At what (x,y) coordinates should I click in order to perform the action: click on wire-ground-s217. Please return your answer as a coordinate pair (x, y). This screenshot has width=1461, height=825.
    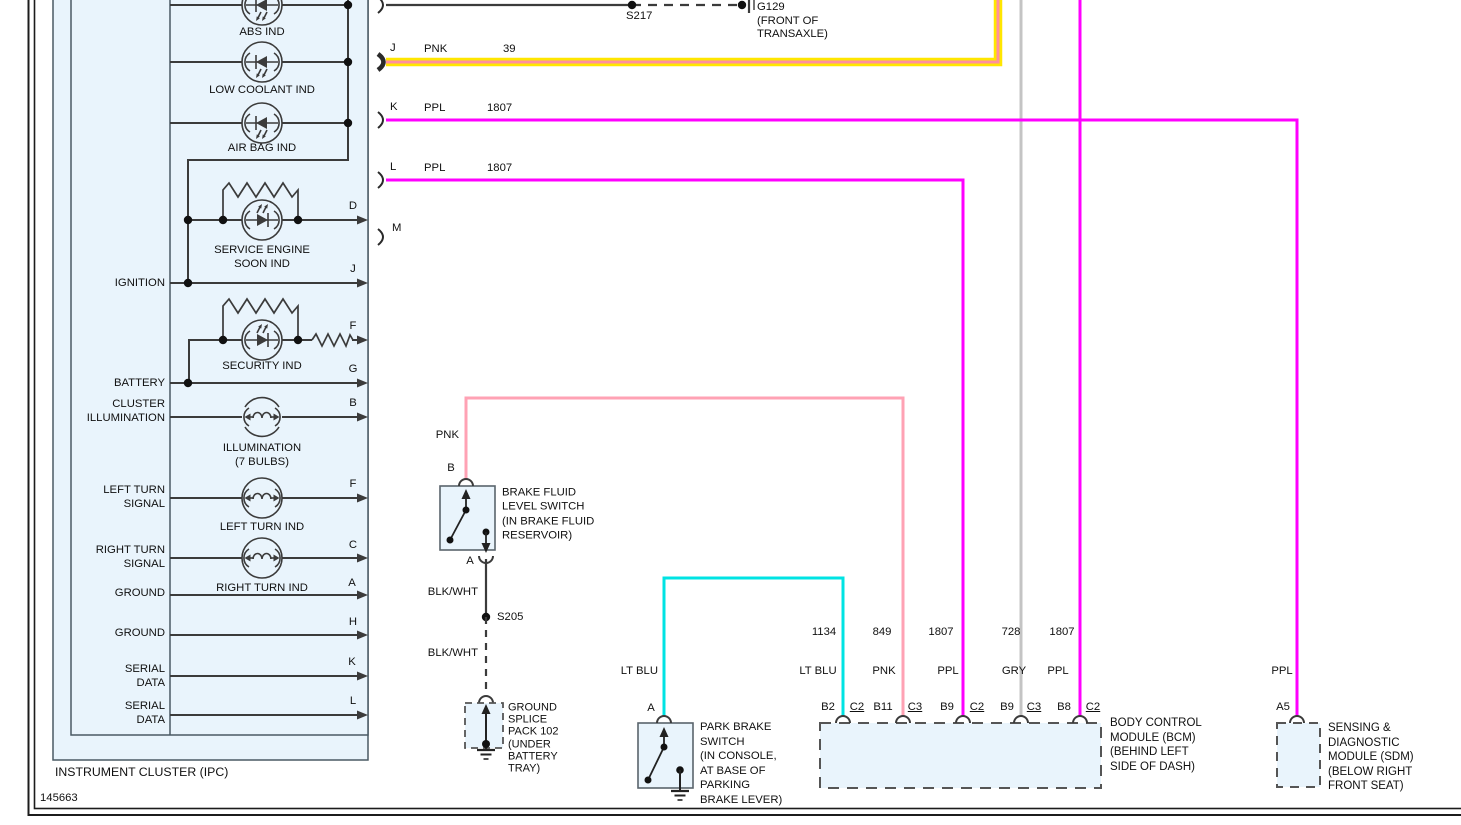
    Looking at the image, I should click on (570, 6).